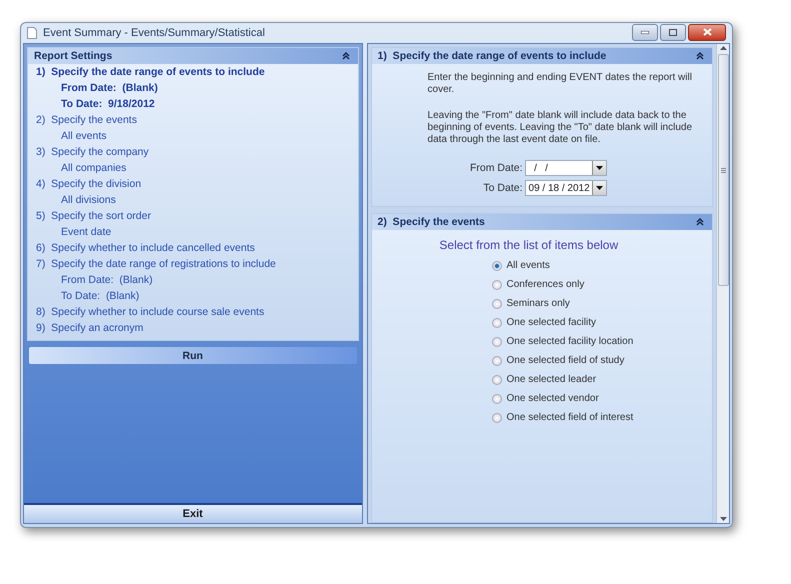  I want to click on settings-step: 1) Specify the date range of events to include, so click(193, 72).